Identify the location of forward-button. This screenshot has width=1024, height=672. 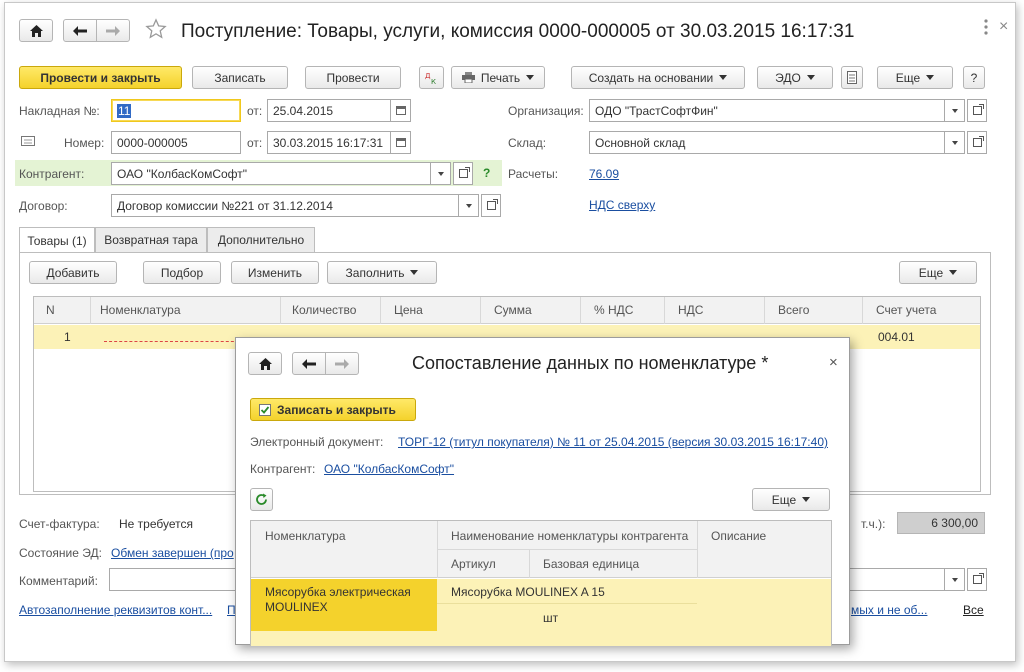
(113, 30).